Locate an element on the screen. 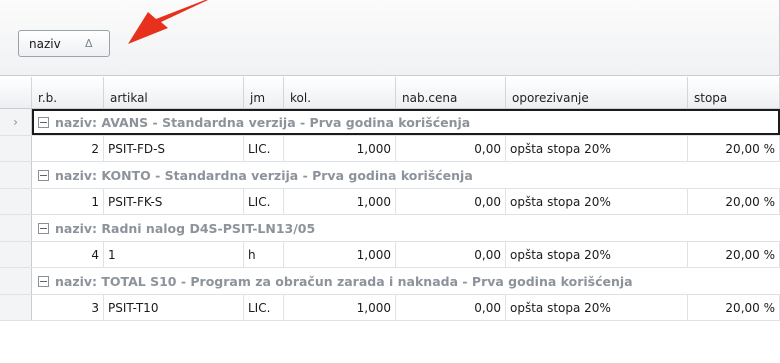  group-chip-label: naziv is located at coordinates (45, 43).